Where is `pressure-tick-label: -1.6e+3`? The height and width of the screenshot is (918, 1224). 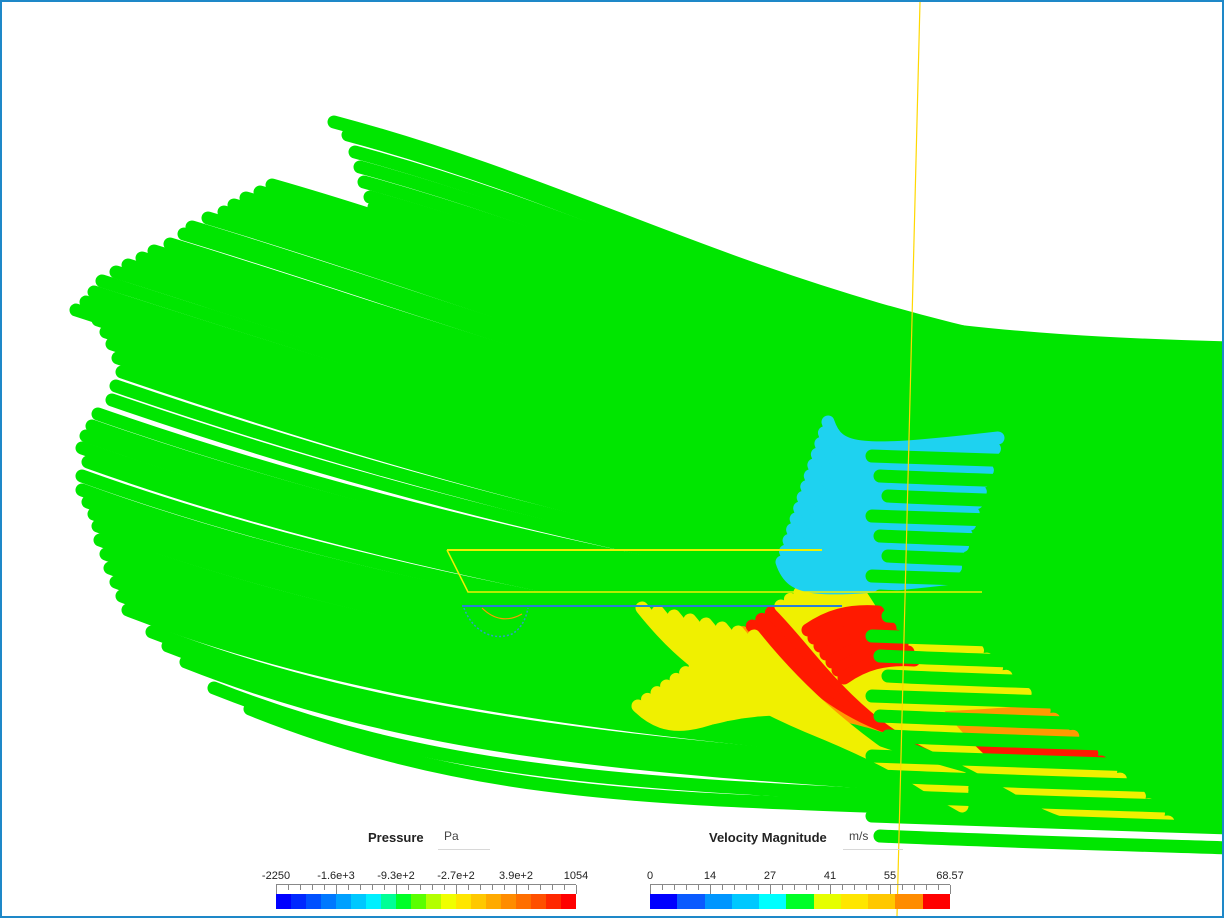
pressure-tick-label: -1.6e+3 is located at coordinates (336, 876).